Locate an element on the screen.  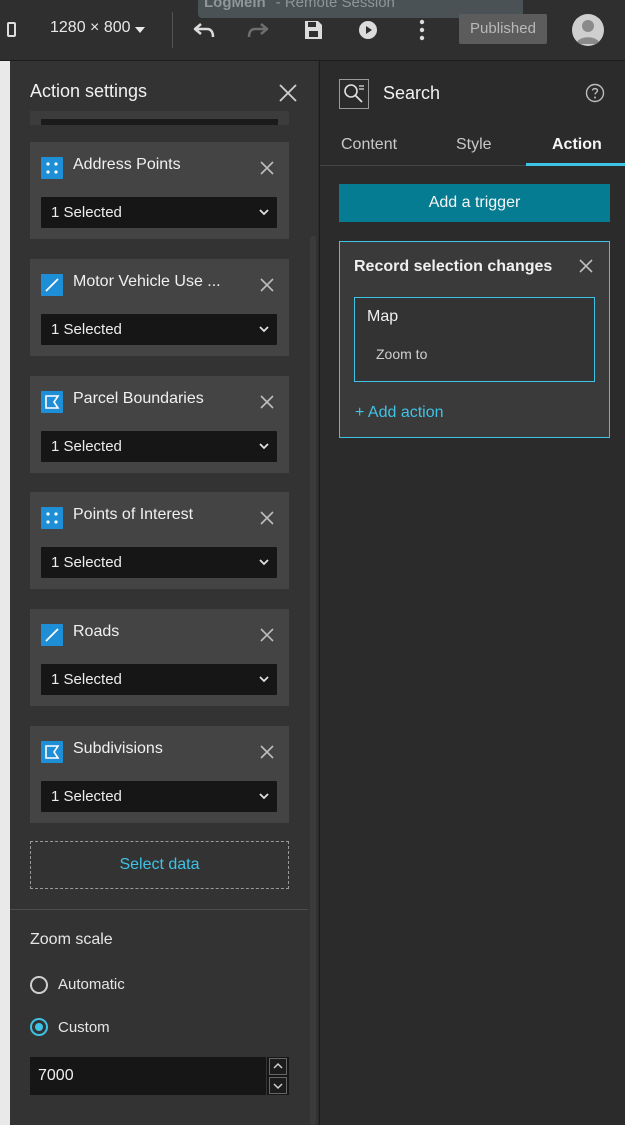
layer-name: Address Points is located at coordinates (127, 164).